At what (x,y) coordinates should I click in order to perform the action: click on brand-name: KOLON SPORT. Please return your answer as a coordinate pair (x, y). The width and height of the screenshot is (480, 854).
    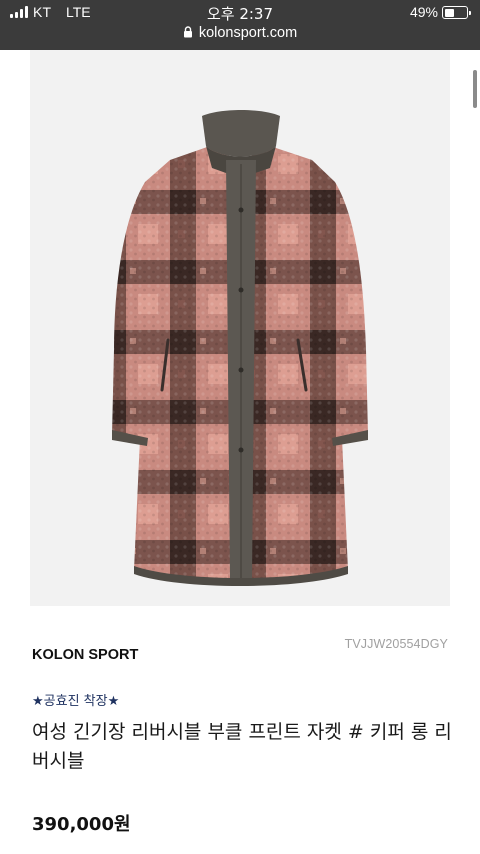
    Looking at the image, I should click on (85, 655).